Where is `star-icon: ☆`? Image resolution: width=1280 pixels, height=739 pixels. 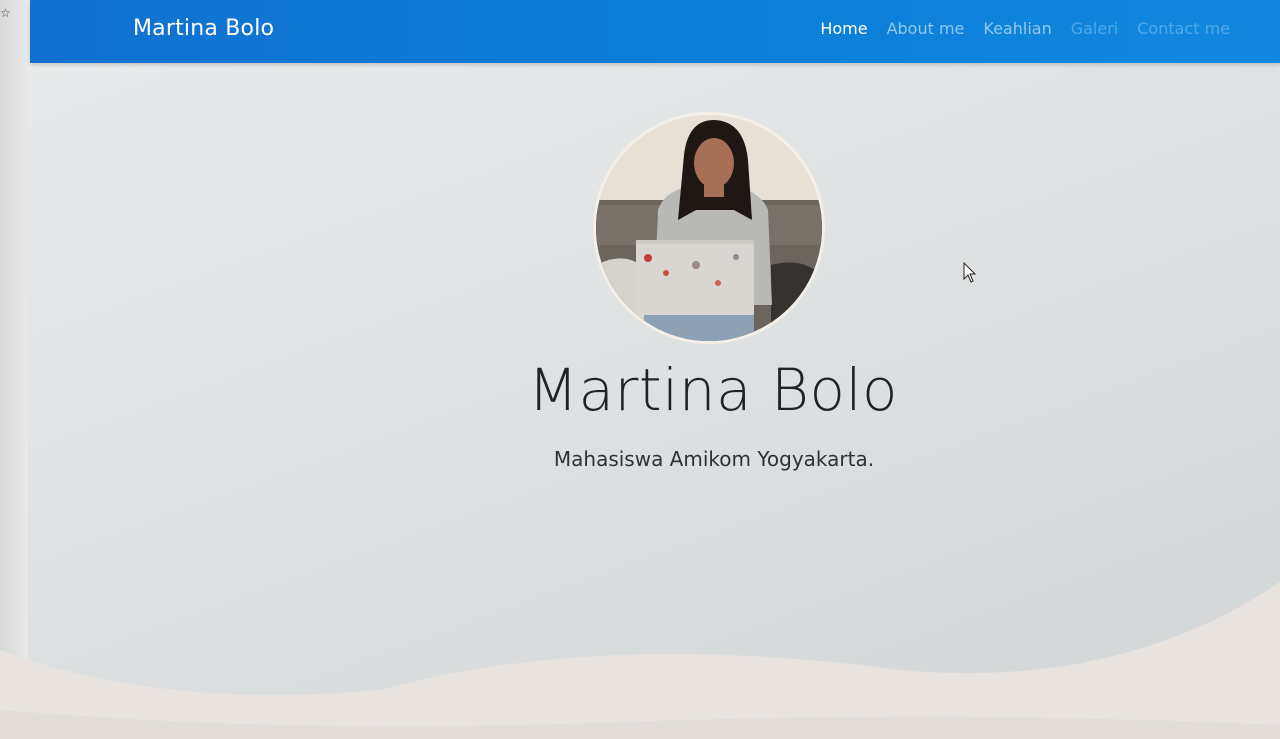
star-icon: ☆ is located at coordinates (5, 13).